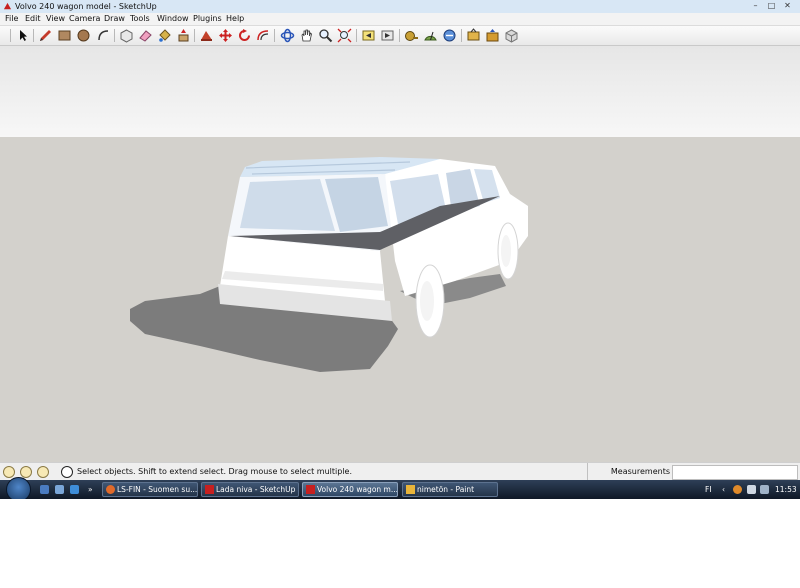  I want to click on user-icon, so click(43, 472).